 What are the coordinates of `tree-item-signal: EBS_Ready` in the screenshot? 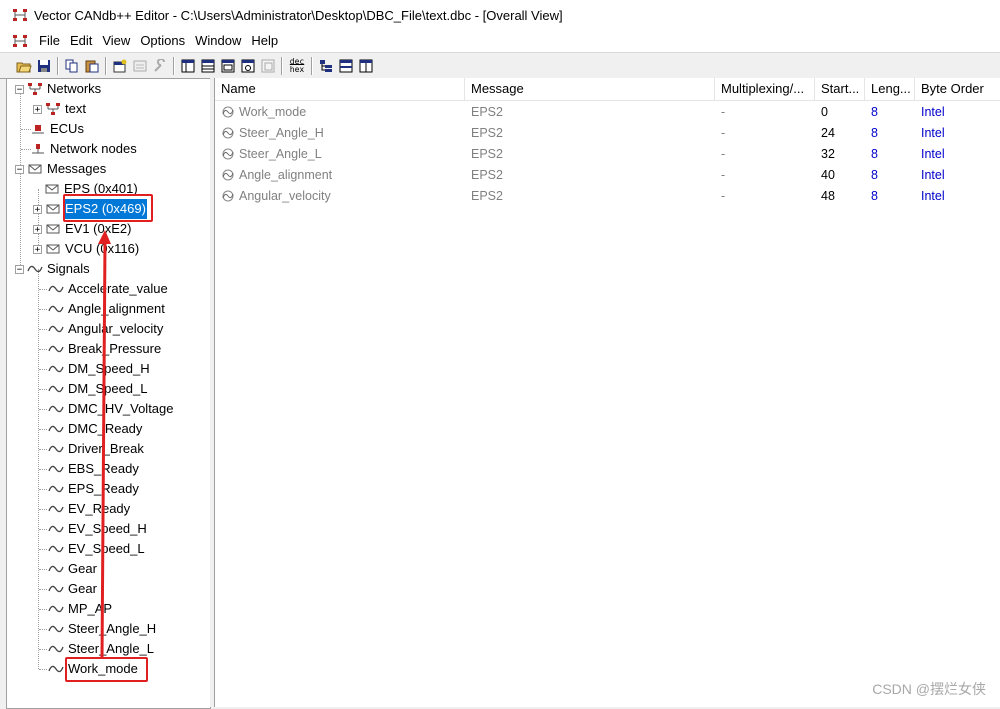 It's located at (92, 469).